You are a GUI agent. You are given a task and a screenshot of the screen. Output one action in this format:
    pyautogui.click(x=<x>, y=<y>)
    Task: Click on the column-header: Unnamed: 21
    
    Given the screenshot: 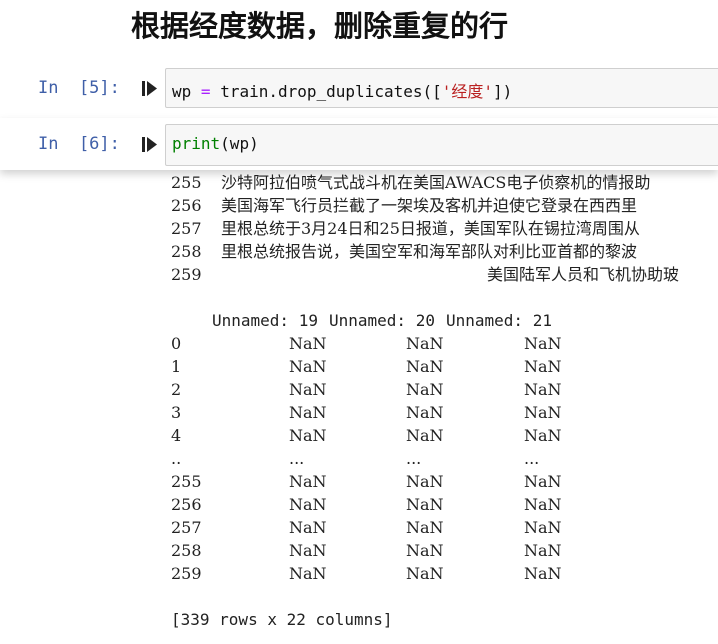 What is the action you would take?
    pyautogui.click(x=499, y=320)
    